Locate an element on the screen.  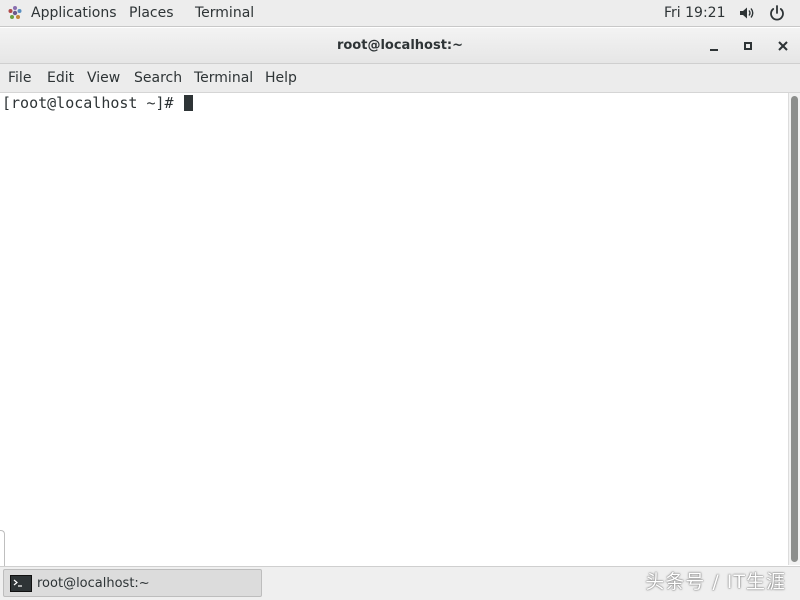
text-cursor is located at coordinates (188, 103).